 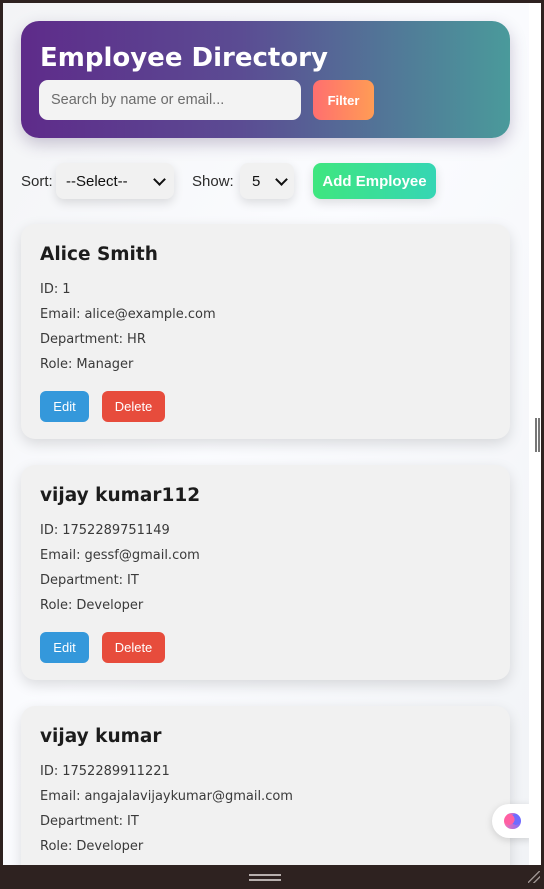 I want to click on employee-name: Alice Smith, so click(x=99, y=254).